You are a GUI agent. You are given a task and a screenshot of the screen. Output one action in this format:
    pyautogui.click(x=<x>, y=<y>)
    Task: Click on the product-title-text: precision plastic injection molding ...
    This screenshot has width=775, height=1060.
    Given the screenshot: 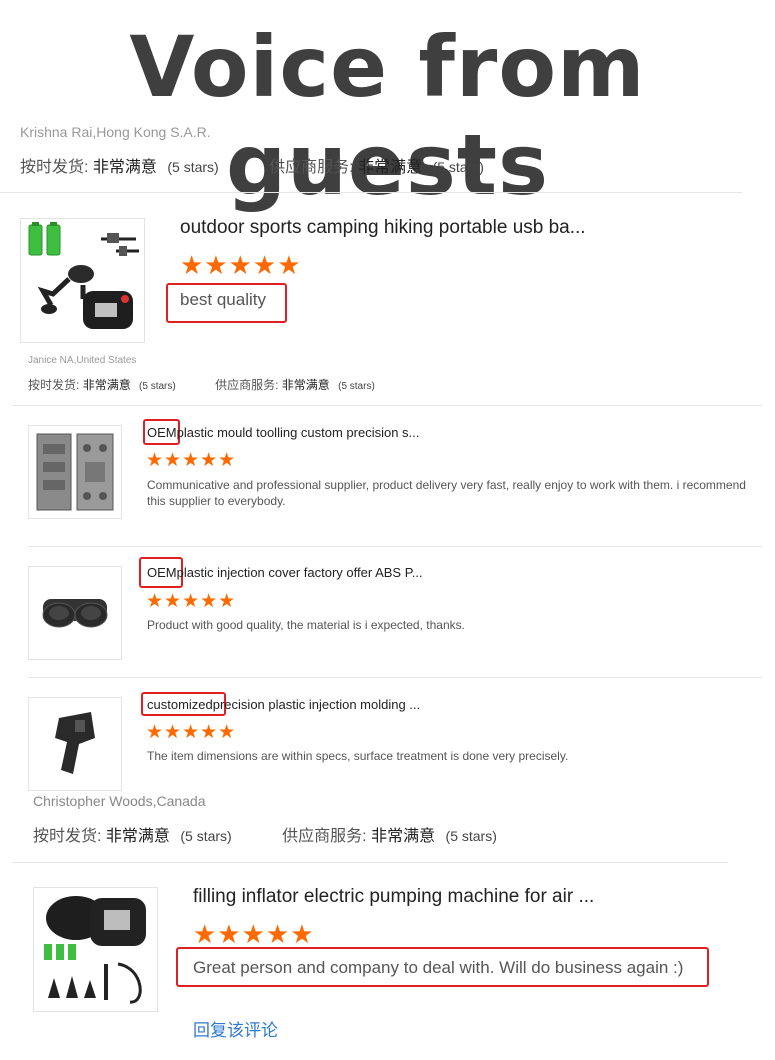 What is the action you would take?
    pyautogui.click(x=316, y=704)
    